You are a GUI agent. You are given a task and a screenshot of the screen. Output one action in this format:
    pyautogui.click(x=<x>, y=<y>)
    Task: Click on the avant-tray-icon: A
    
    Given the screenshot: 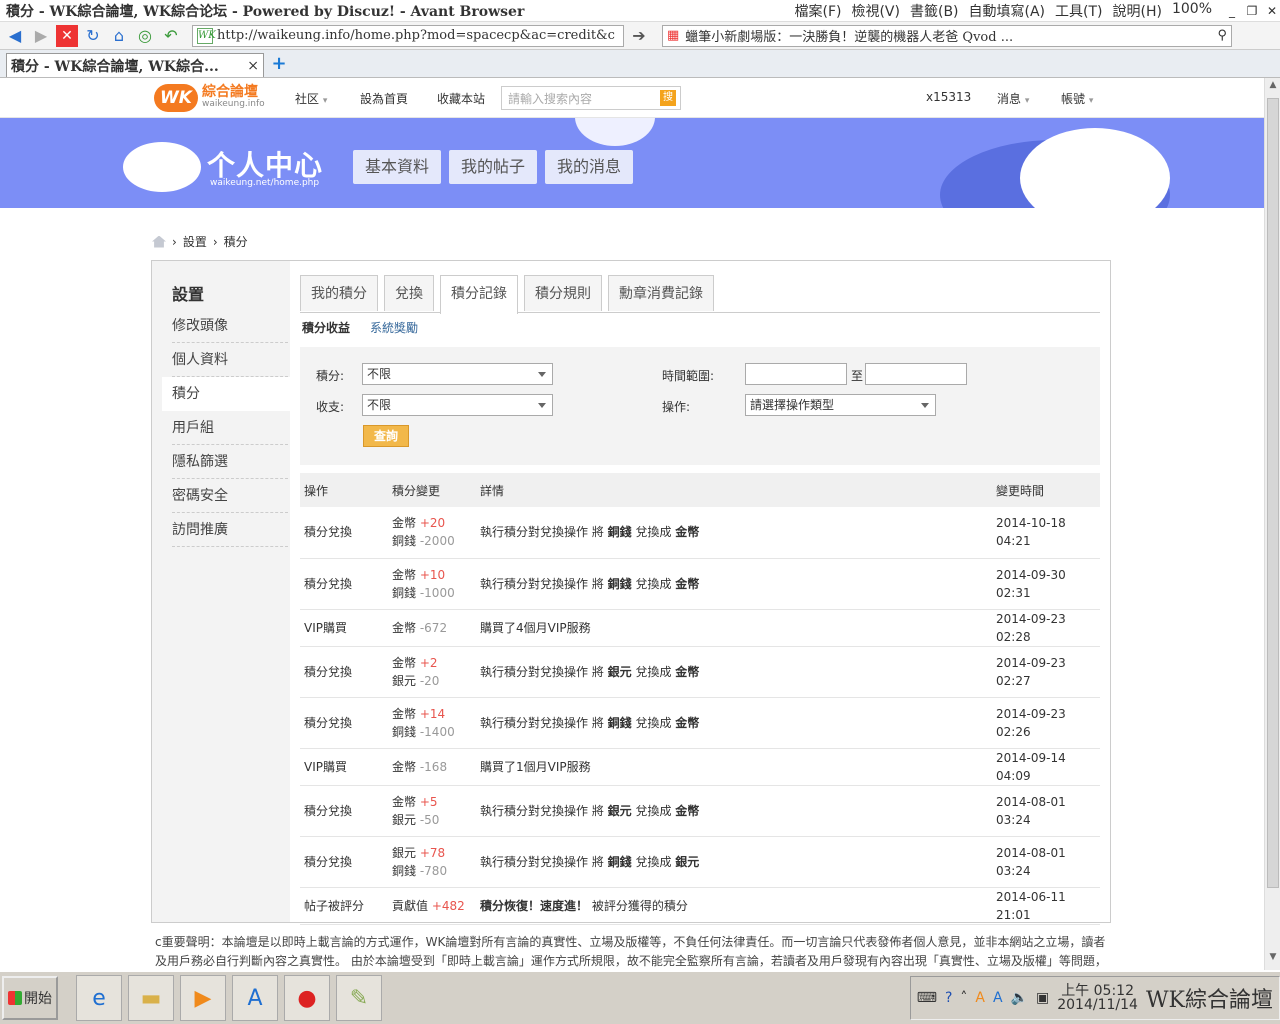 What is the action you would take?
    pyautogui.click(x=980, y=998)
    